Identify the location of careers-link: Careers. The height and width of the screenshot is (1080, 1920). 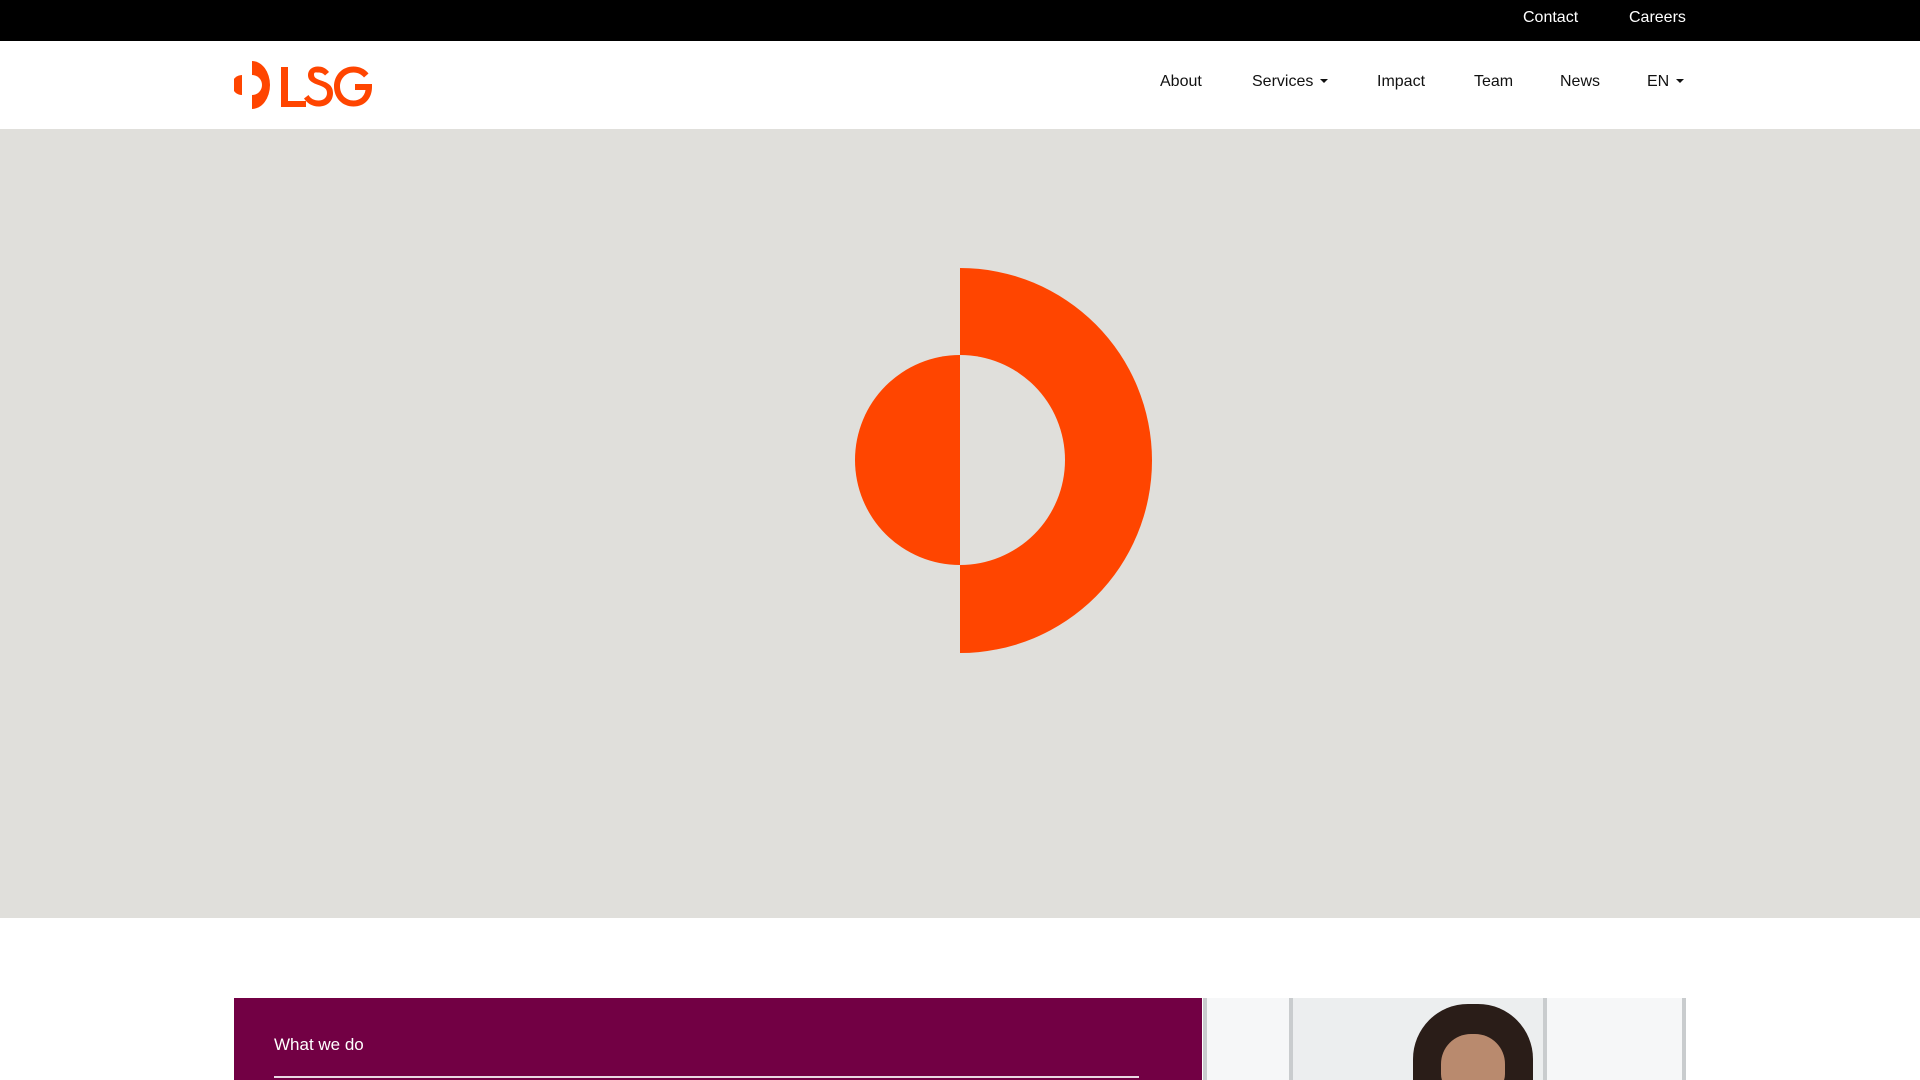
(1657, 18).